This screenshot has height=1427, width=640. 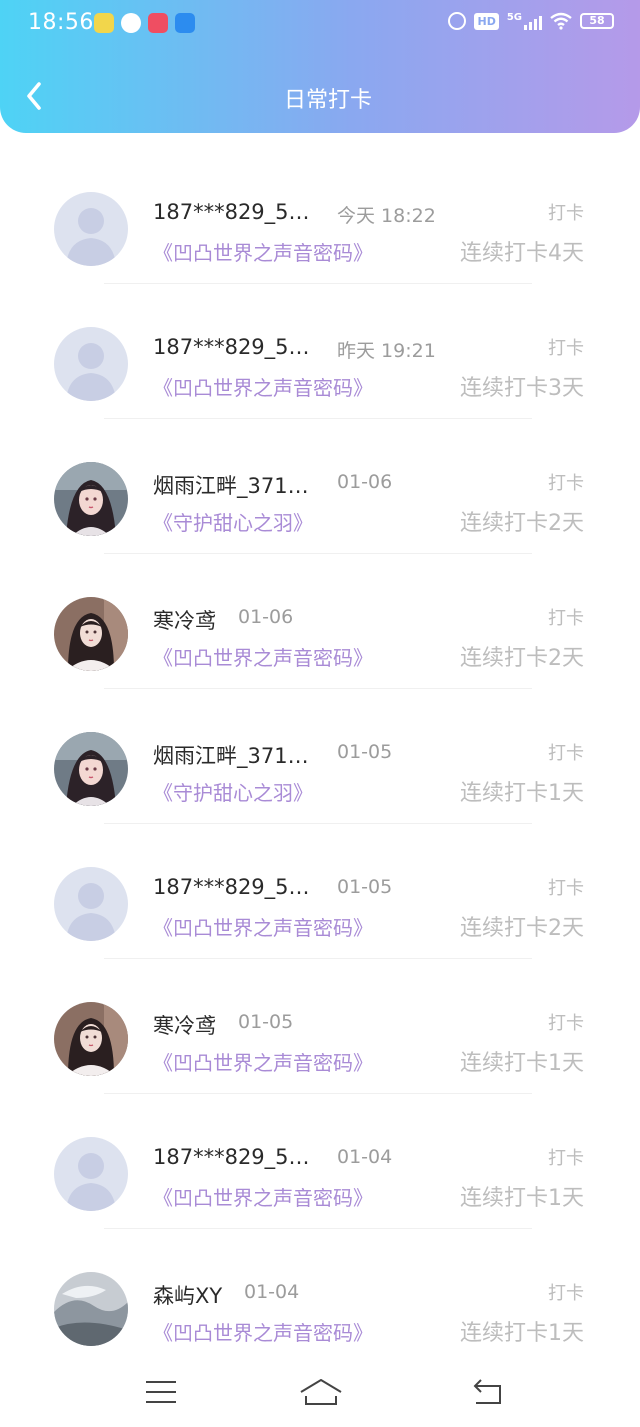 I want to click on streak-text: 连续打卡3天, so click(x=522, y=388).